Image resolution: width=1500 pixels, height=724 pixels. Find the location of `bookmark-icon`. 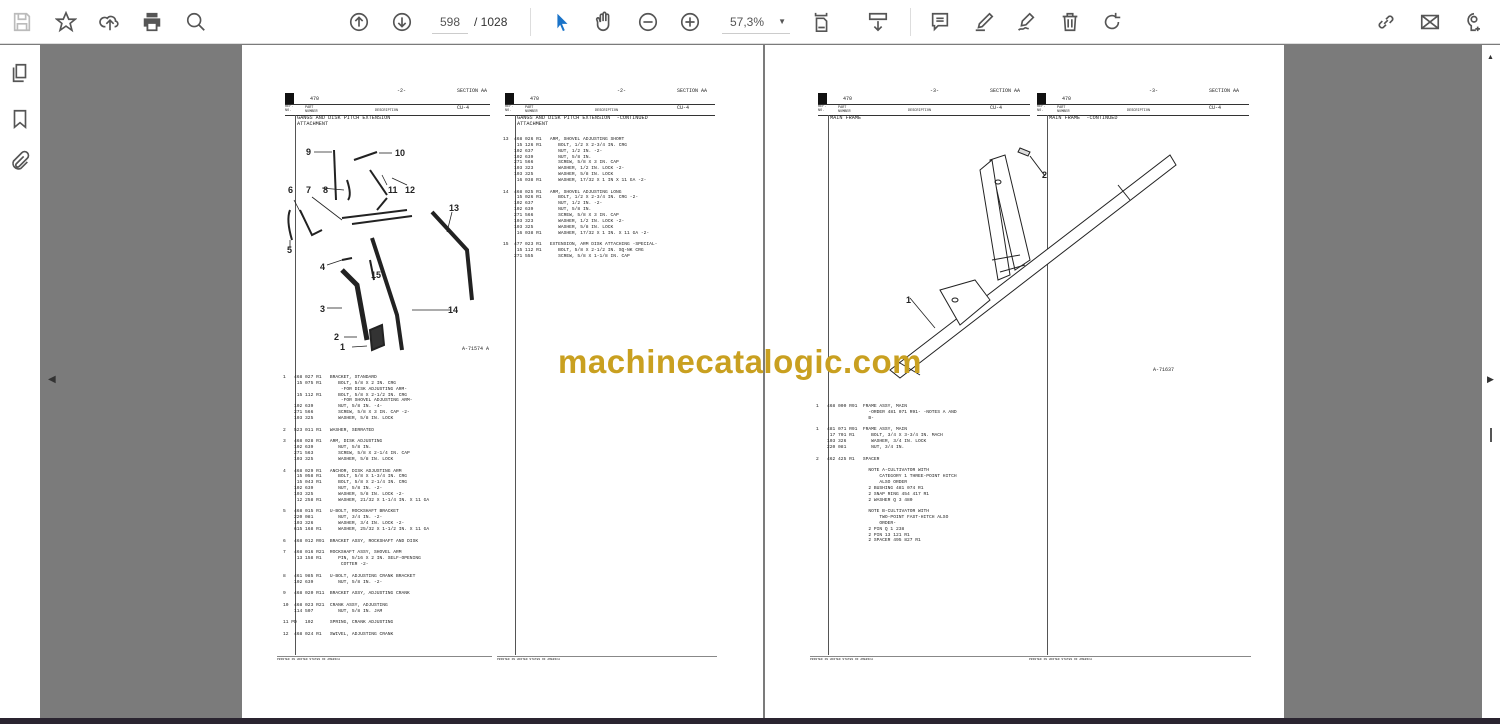

bookmark-icon is located at coordinates (20, 119).